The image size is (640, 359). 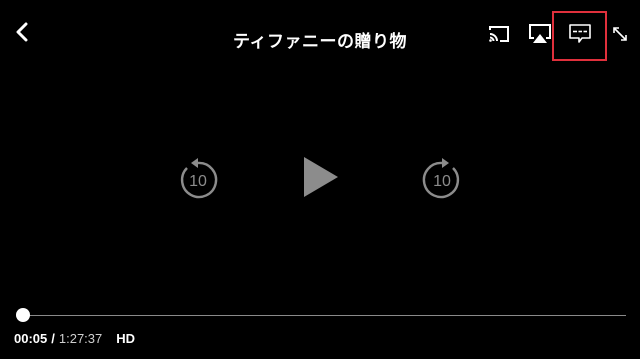 What do you see at coordinates (126, 338) in the screenshot?
I see `hd-badge: HD` at bounding box center [126, 338].